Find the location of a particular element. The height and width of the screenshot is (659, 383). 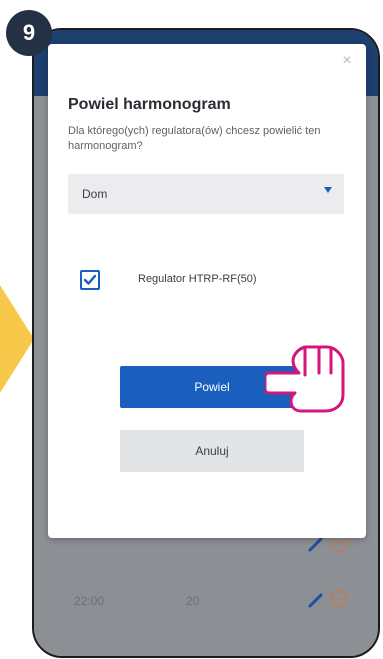

checkmark-icon is located at coordinates (90, 279).